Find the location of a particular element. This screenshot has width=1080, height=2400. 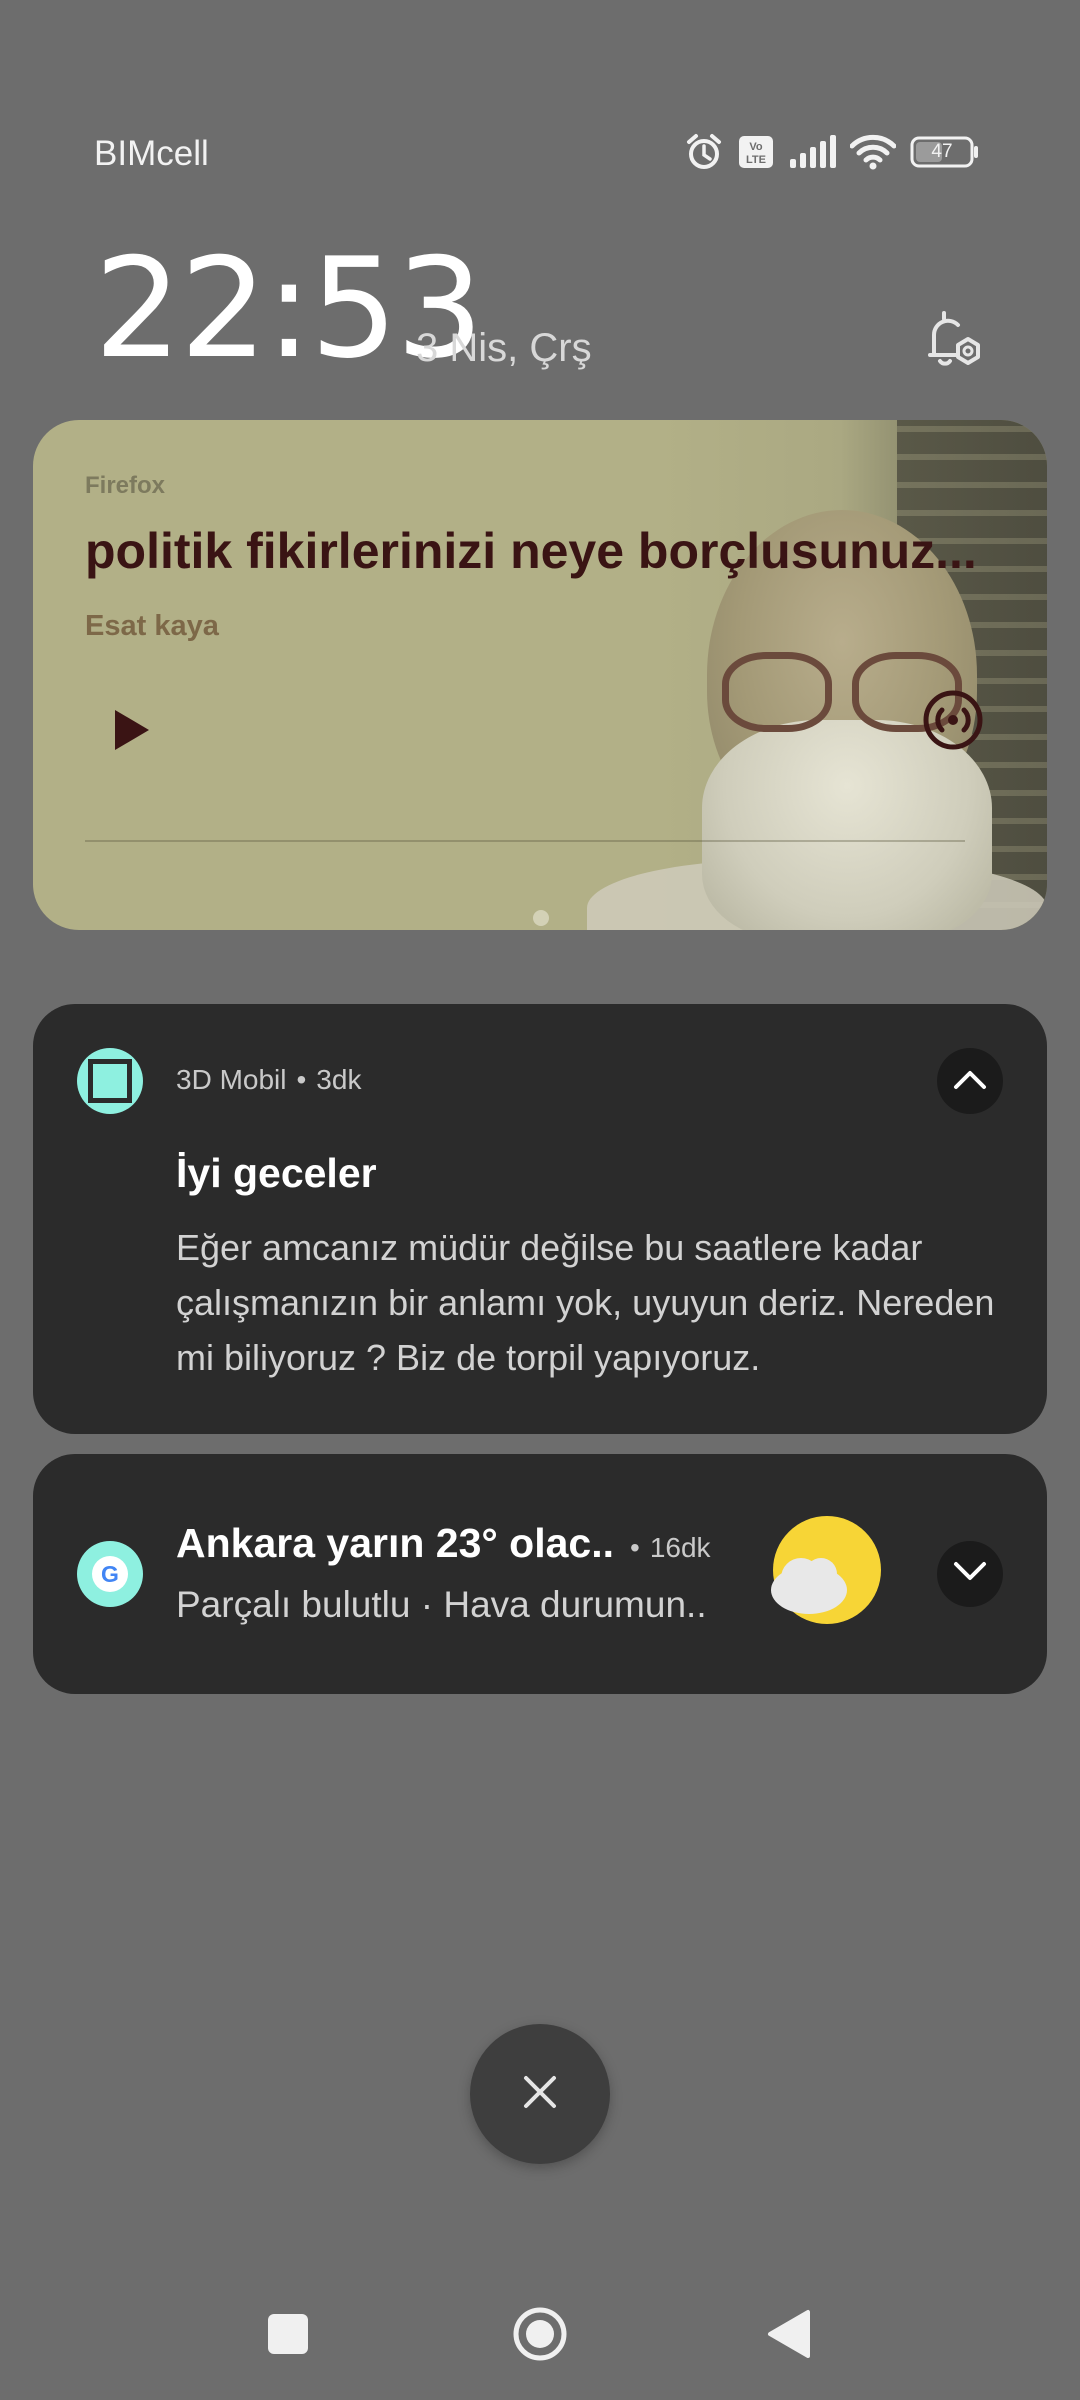

collapse-button is located at coordinates (970, 1081).